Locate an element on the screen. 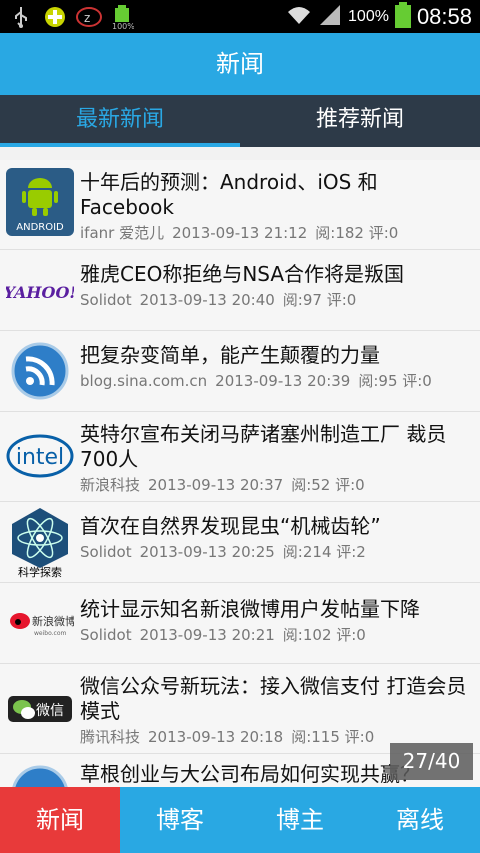 The image size is (480, 853). battery-small-icon: 100% is located at coordinates (123, 17).